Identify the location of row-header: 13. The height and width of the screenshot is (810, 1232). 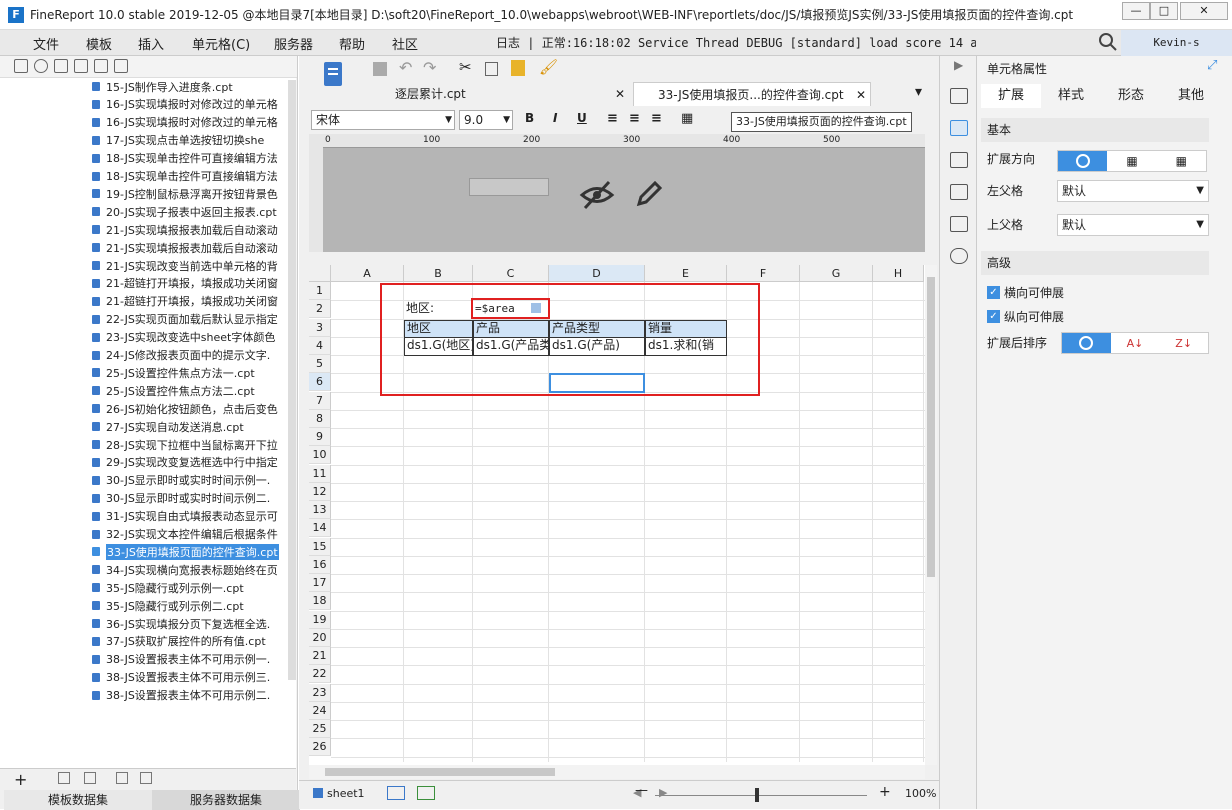
(320, 510).